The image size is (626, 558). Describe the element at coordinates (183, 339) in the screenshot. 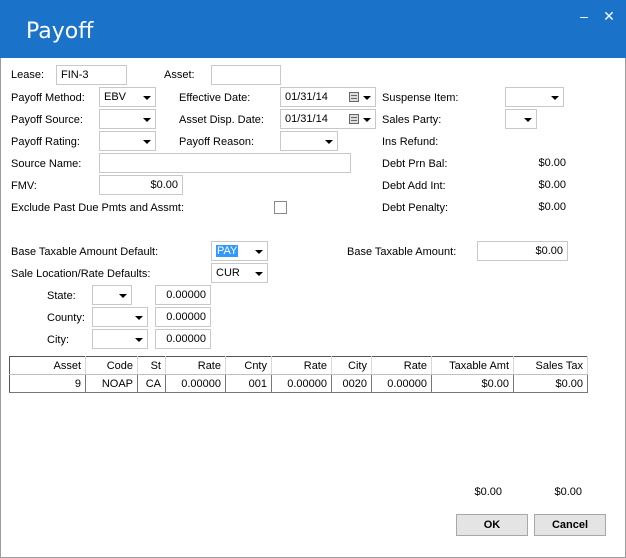

I see `city-rate-field: 0.00000` at that location.